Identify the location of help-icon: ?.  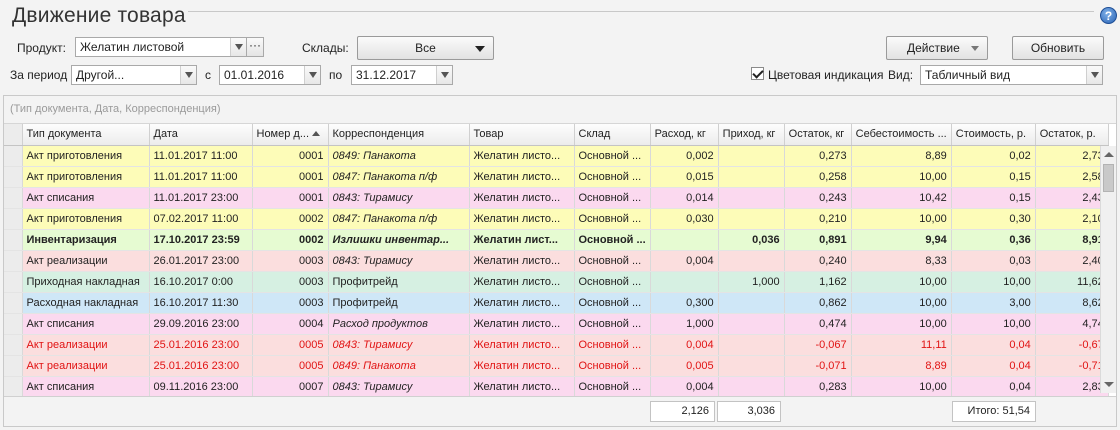
(1108, 15).